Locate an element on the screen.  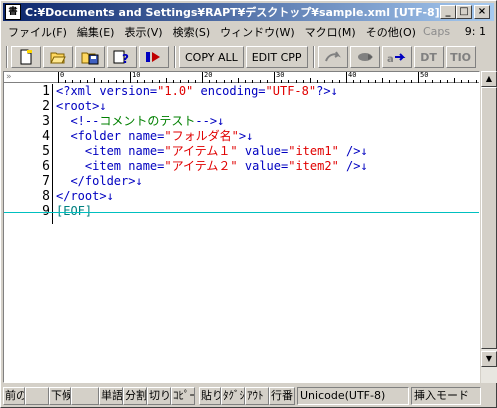
new-file-button is located at coordinates (26, 57).